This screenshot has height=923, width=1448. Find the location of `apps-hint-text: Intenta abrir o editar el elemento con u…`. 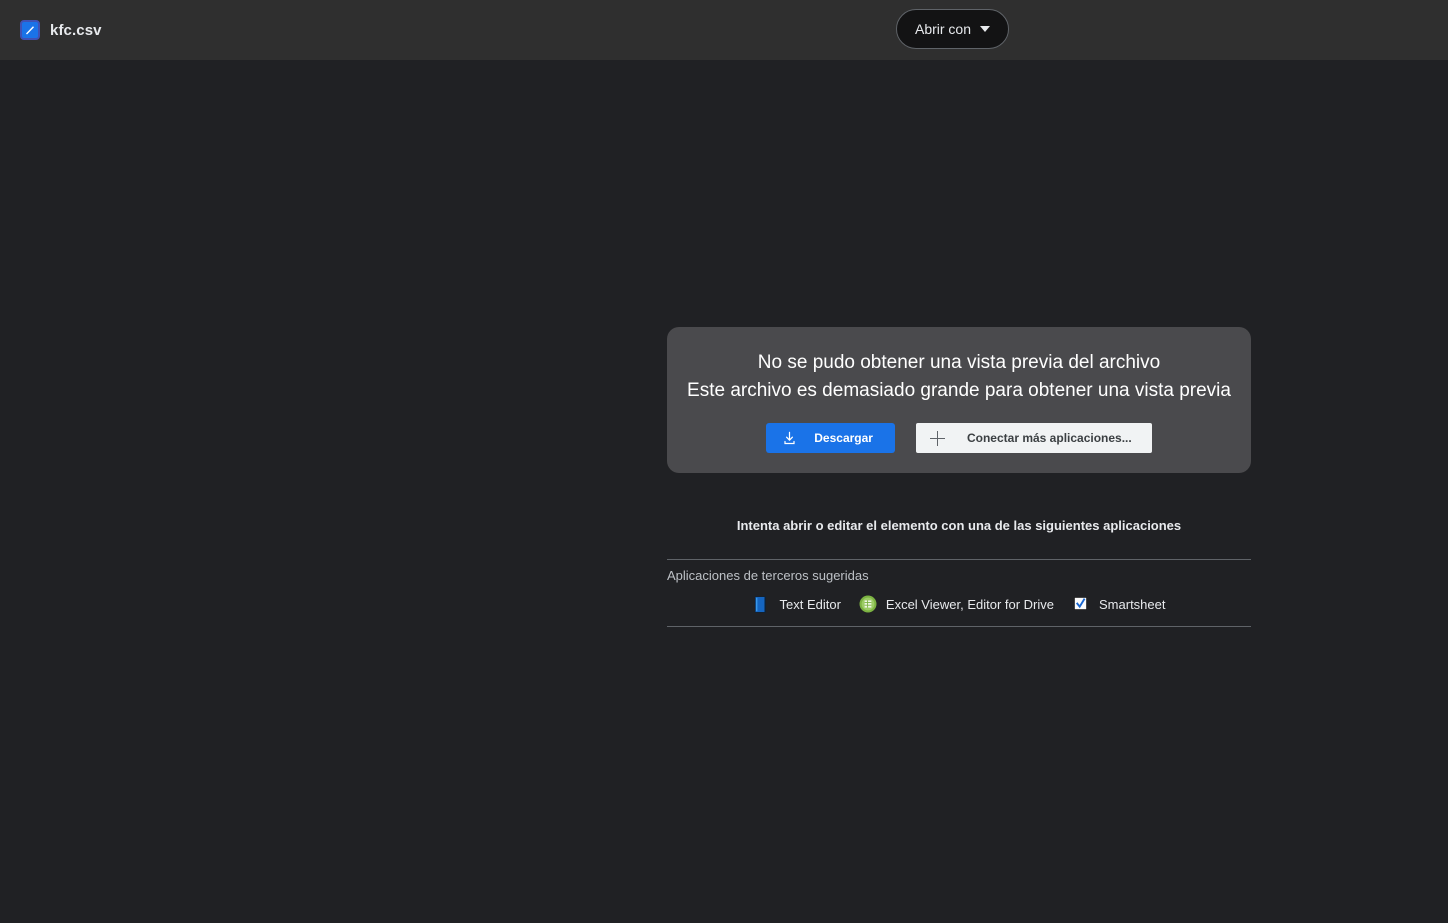

apps-hint-text: Intenta abrir o editar el elemento con u… is located at coordinates (959, 525).